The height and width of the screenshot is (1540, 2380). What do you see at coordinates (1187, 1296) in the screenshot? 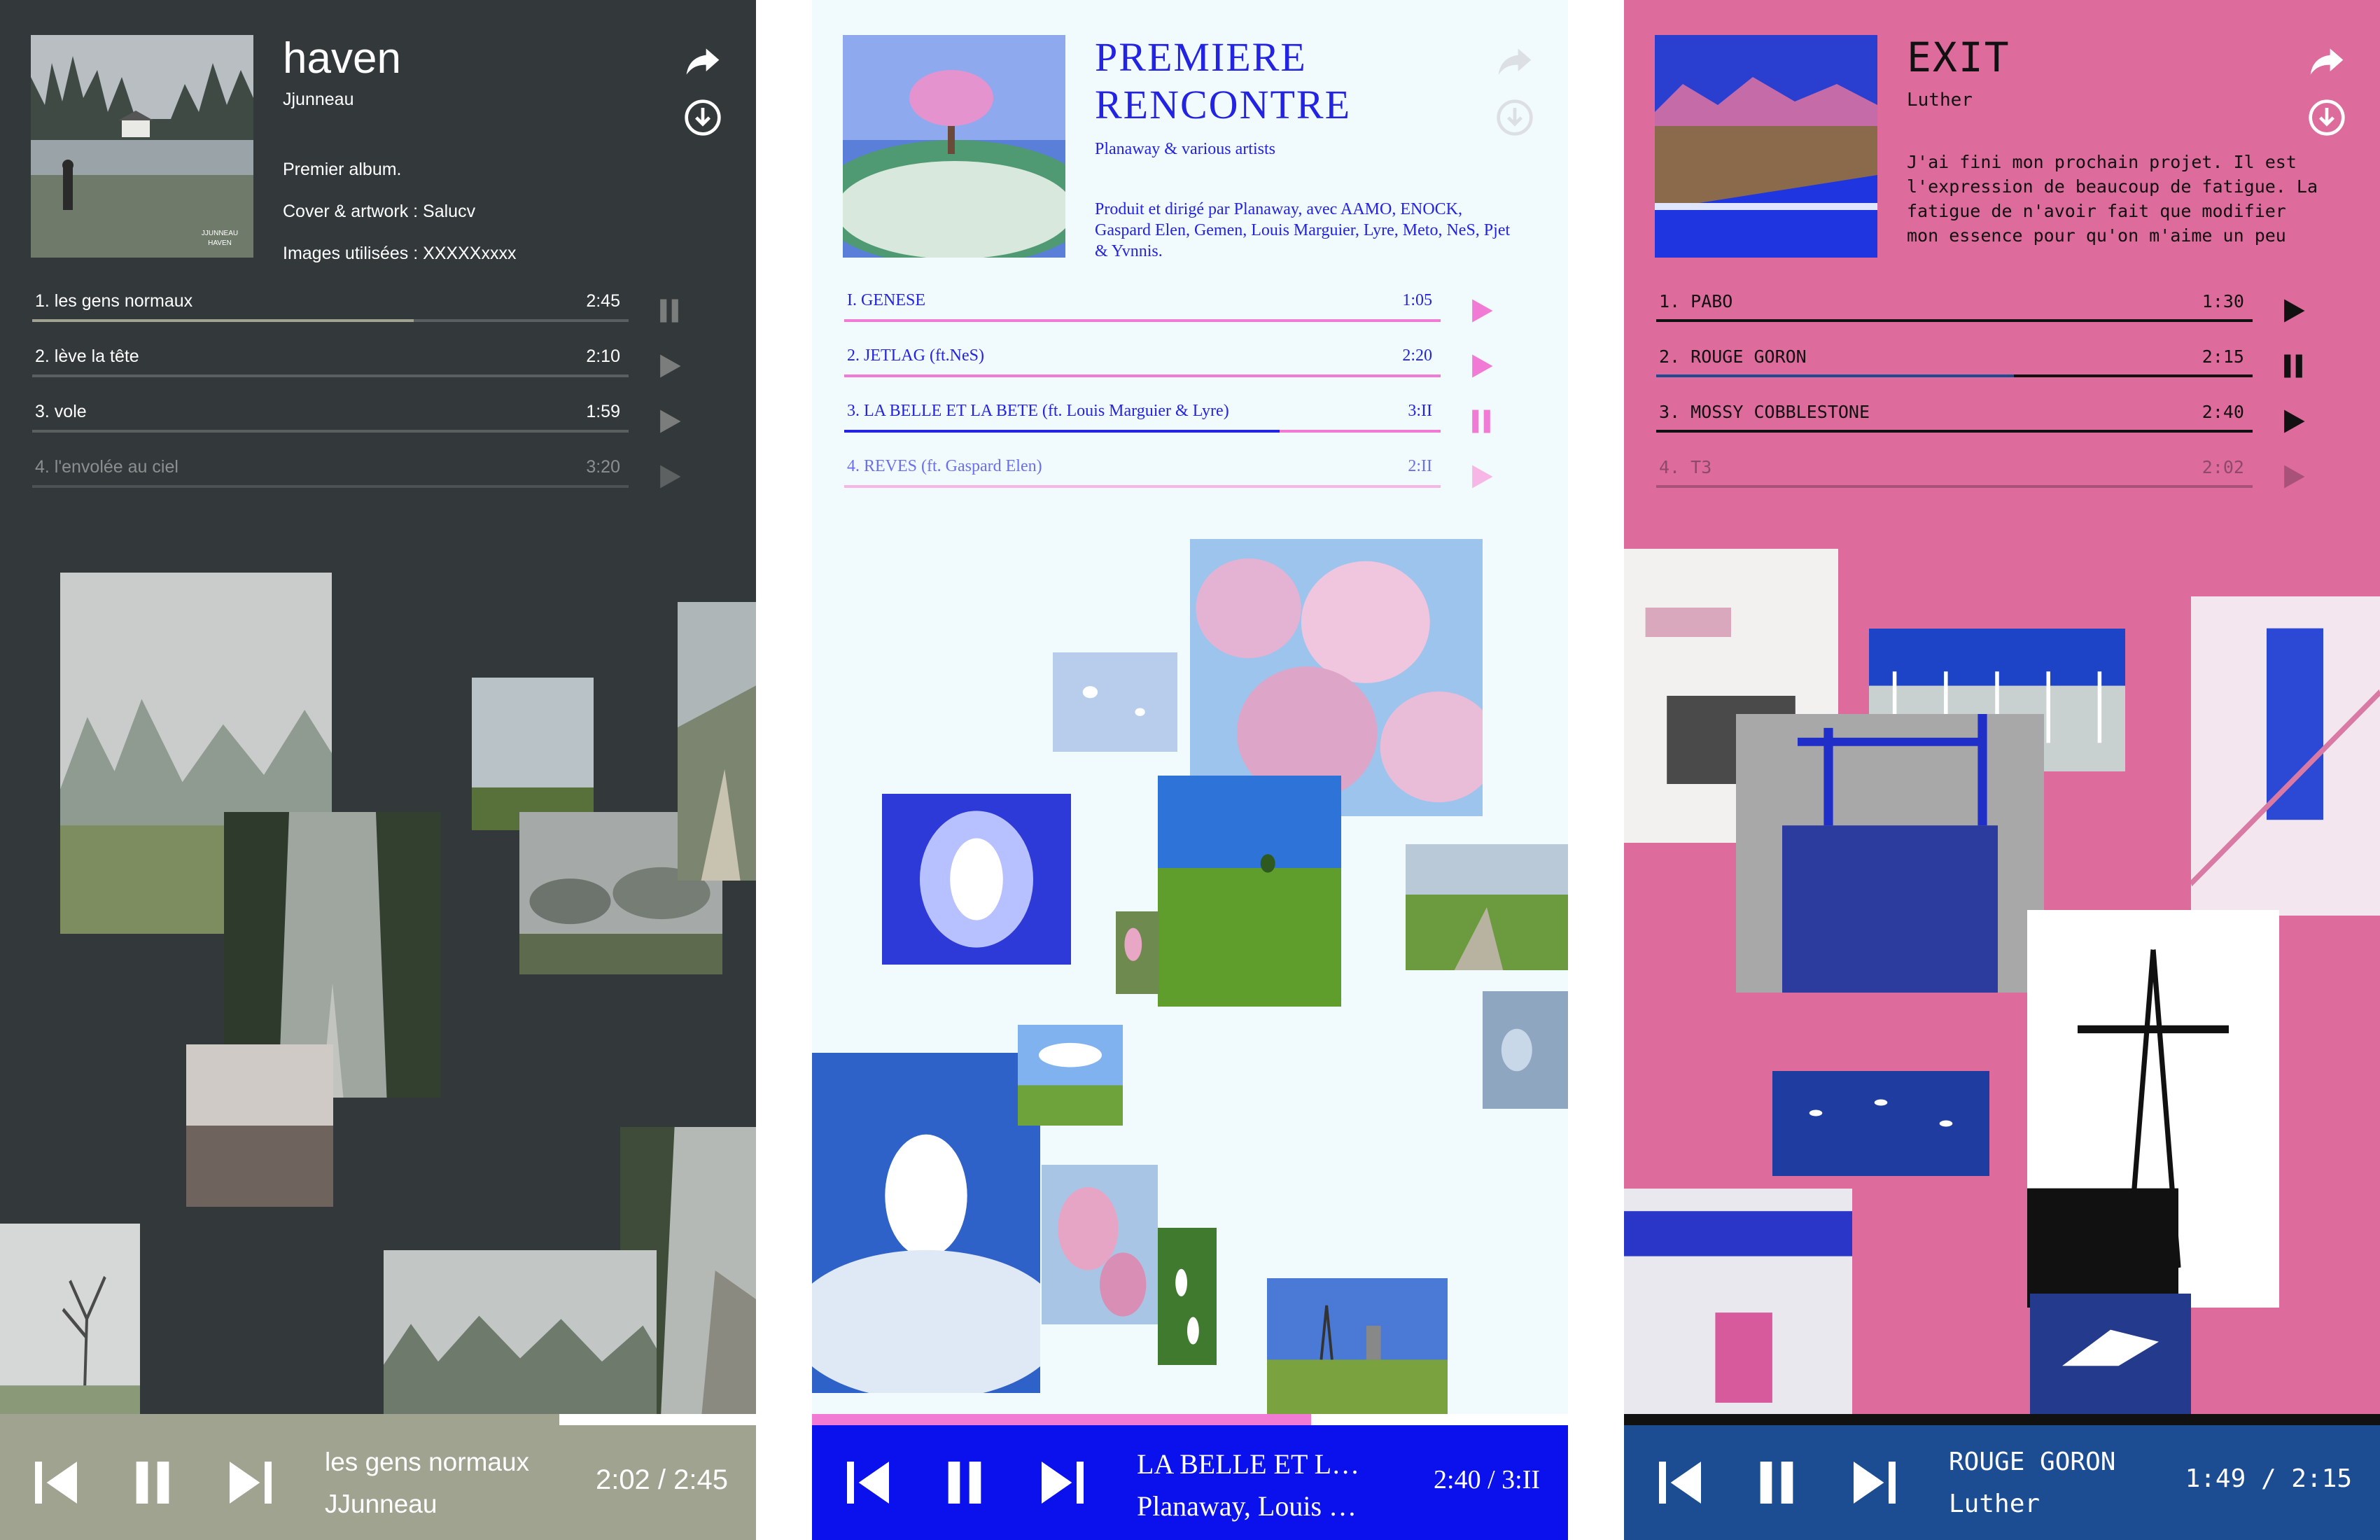
I see `daisies-photo` at bounding box center [1187, 1296].